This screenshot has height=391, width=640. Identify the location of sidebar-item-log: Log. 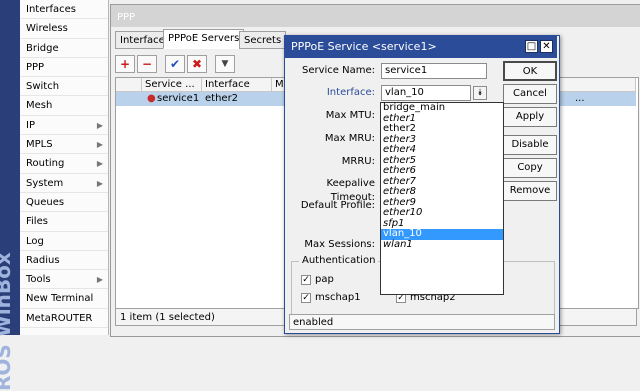
(64, 241).